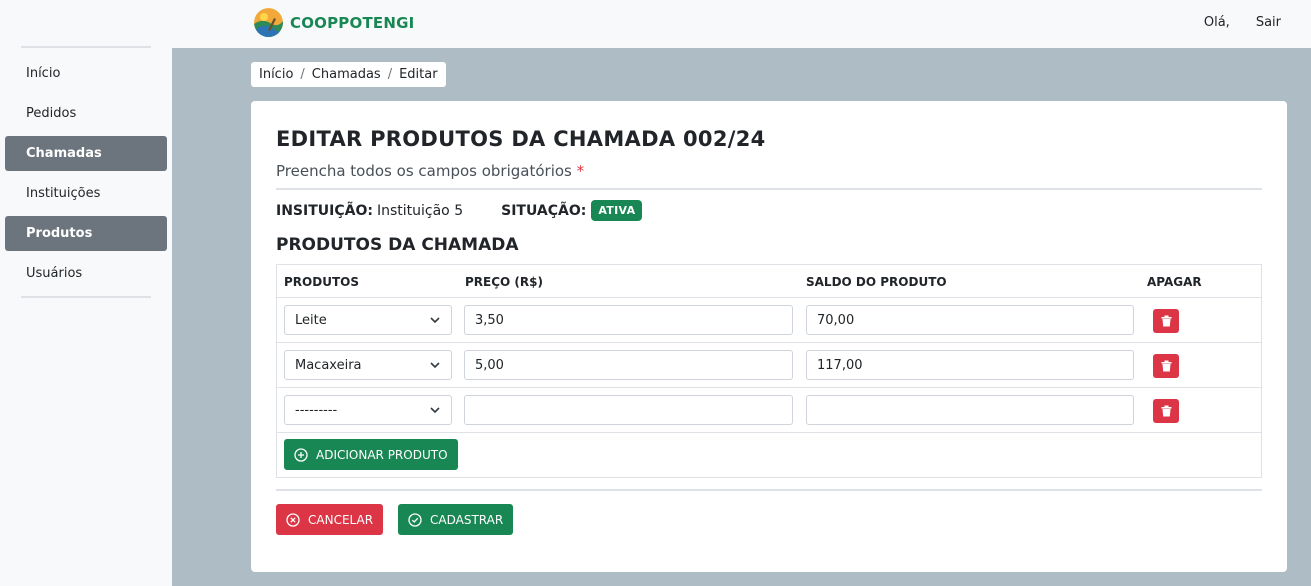 The image size is (1311, 586). I want to click on table-row: Macaxeira 5,00 117,00, so click(769, 365).